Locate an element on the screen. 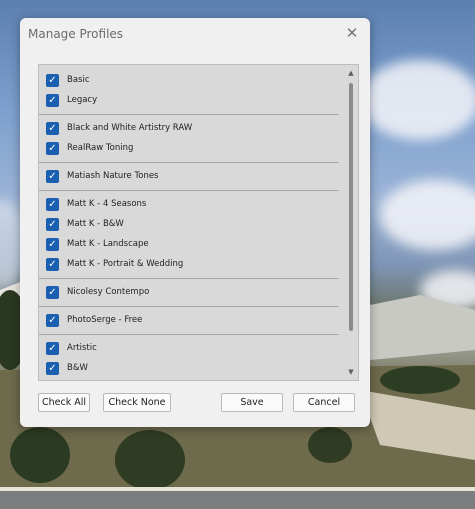  profile-row: ✓ PhotoSerge - Free is located at coordinates (189, 320).